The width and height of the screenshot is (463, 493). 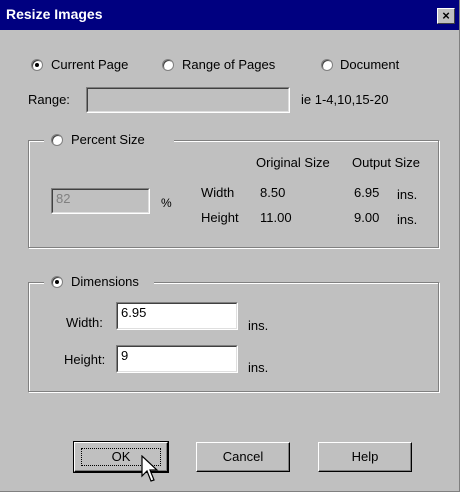 What do you see at coordinates (258, 367) in the screenshot?
I see `dim-height-unit: ins.` at bounding box center [258, 367].